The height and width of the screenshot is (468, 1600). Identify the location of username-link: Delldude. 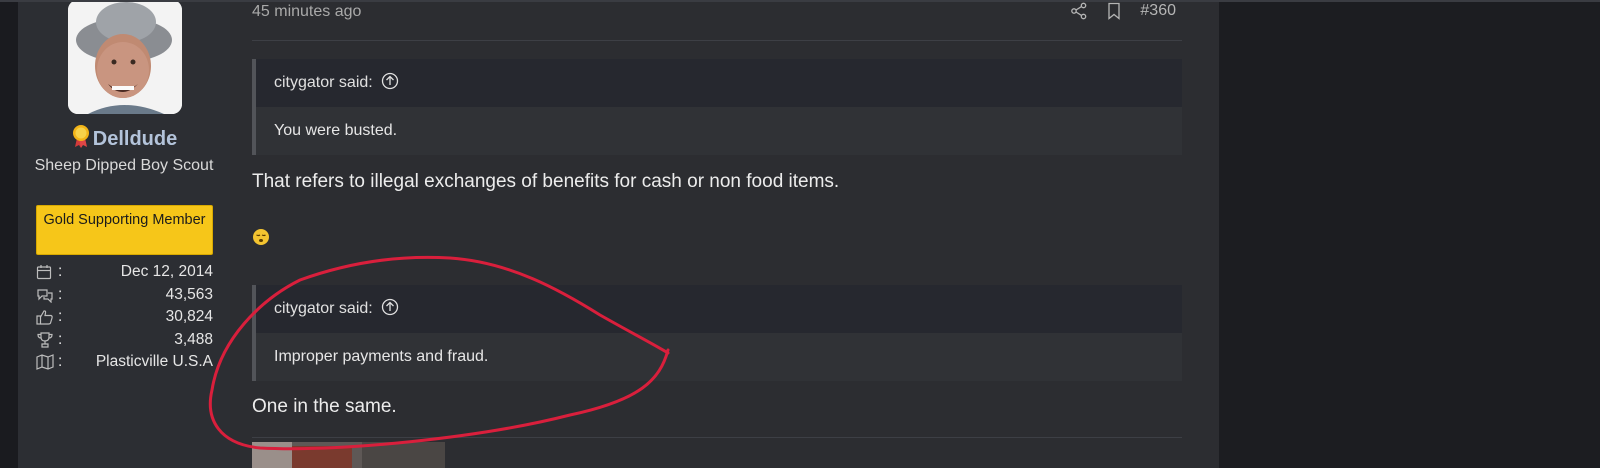
(124, 139).